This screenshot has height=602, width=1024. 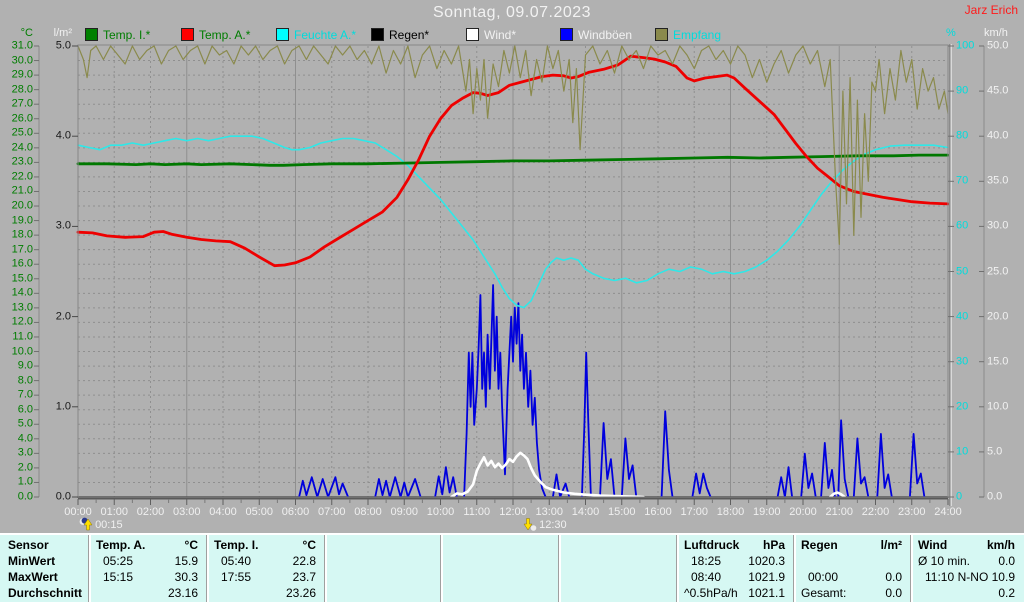 What do you see at coordinates (368, 512) in the screenshot?
I see `x-axis-label: 08:00` at bounding box center [368, 512].